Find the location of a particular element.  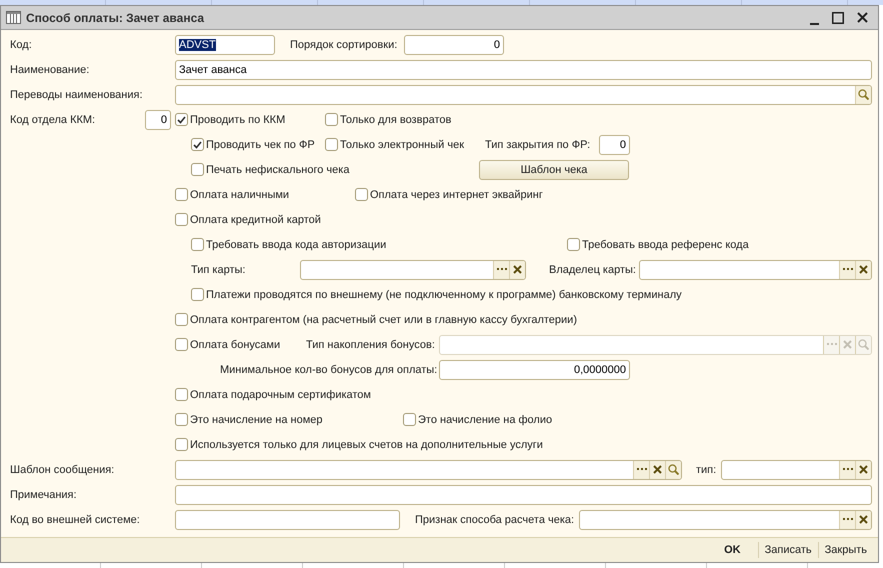

checkbox-label: Печать нефискального чека is located at coordinates (278, 170).